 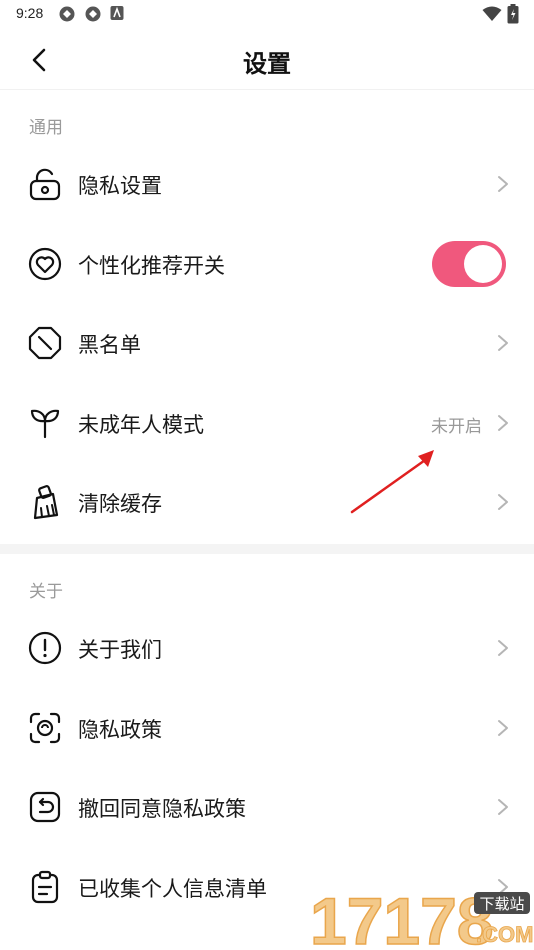 What do you see at coordinates (267, 502) in the screenshot?
I see `settings-row-clear-cache: 清除缓存` at bounding box center [267, 502].